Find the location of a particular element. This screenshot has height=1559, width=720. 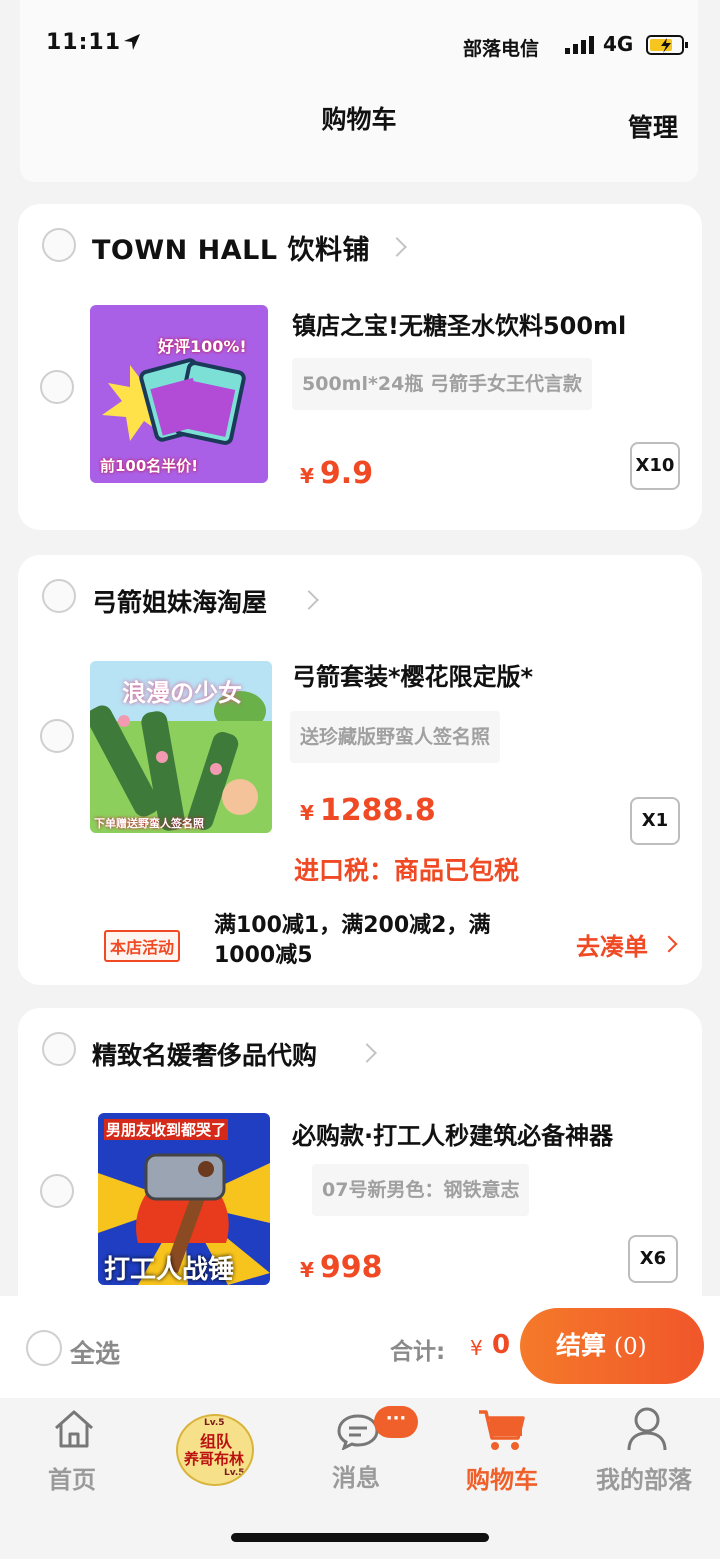

tab-my-clan: 我的部落 is located at coordinates (653, 1448).